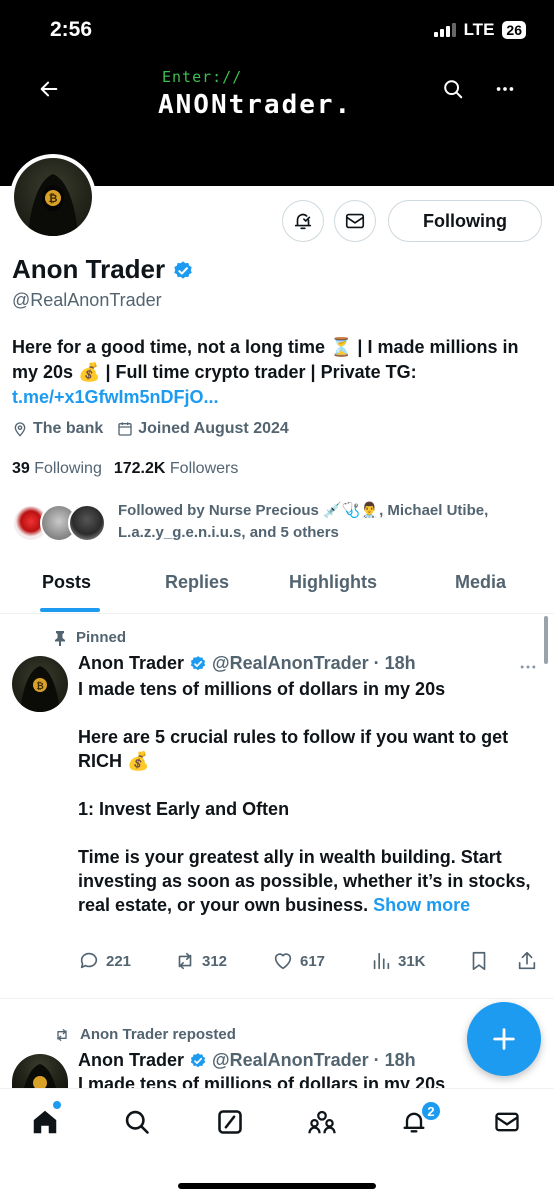 This screenshot has height=1200, width=554. I want to click on pin-icon, so click(60, 638).